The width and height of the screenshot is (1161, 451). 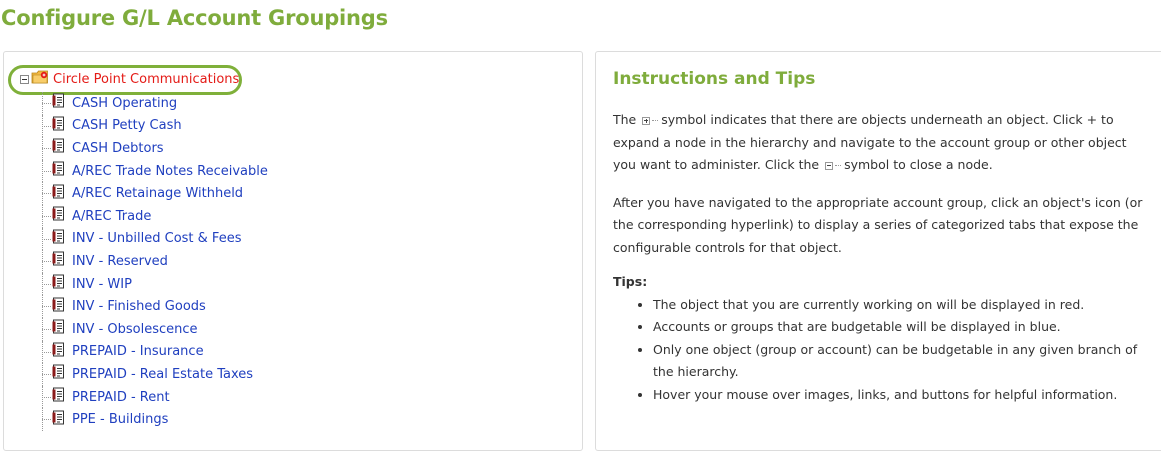 What do you see at coordinates (625, 119) in the screenshot?
I see `instructions-text: The` at bounding box center [625, 119].